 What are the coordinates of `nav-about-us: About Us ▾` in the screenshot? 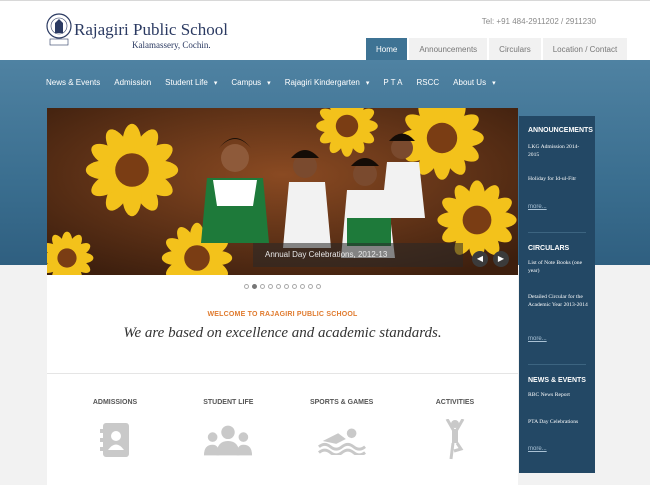 It's located at (474, 82).